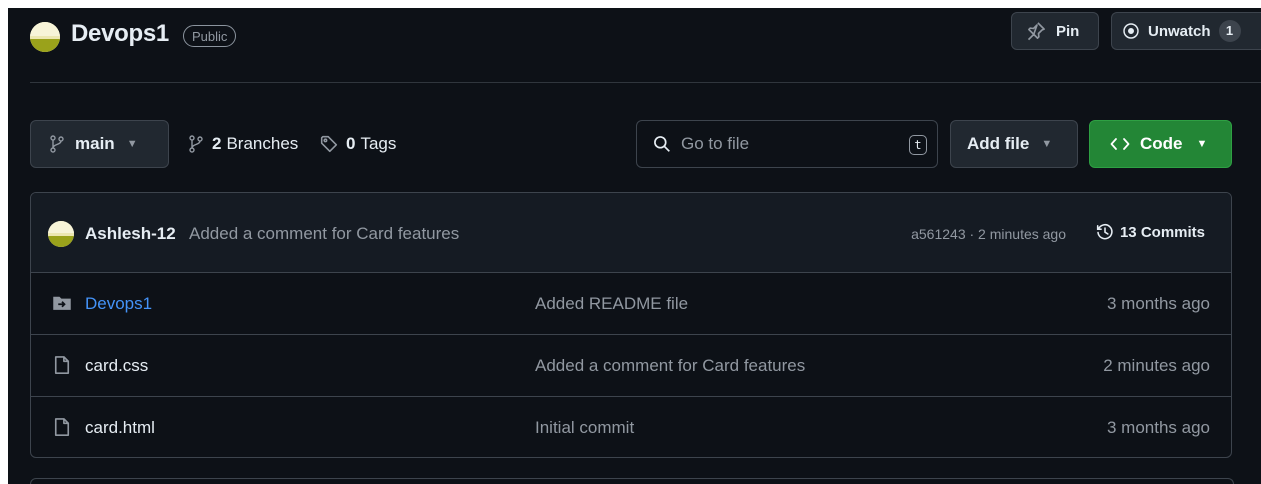 Image resolution: width=1261 pixels, height=484 pixels. I want to click on avatar, so click(61, 234).